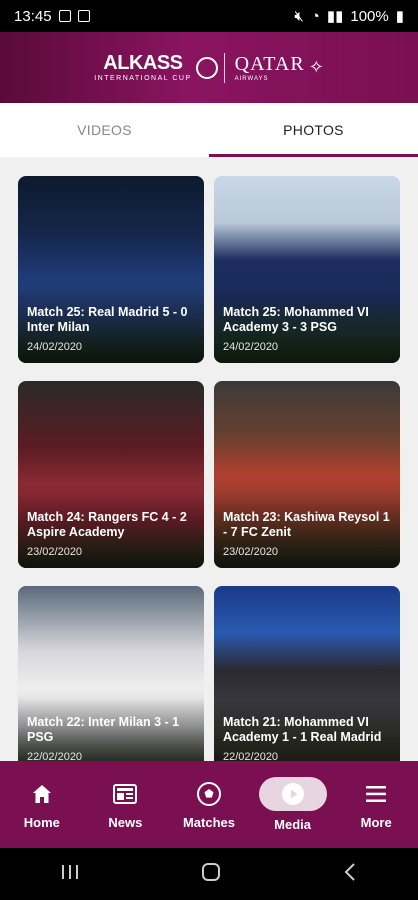 This screenshot has width=418, height=900. I want to click on nav-more: More, so click(376, 804).